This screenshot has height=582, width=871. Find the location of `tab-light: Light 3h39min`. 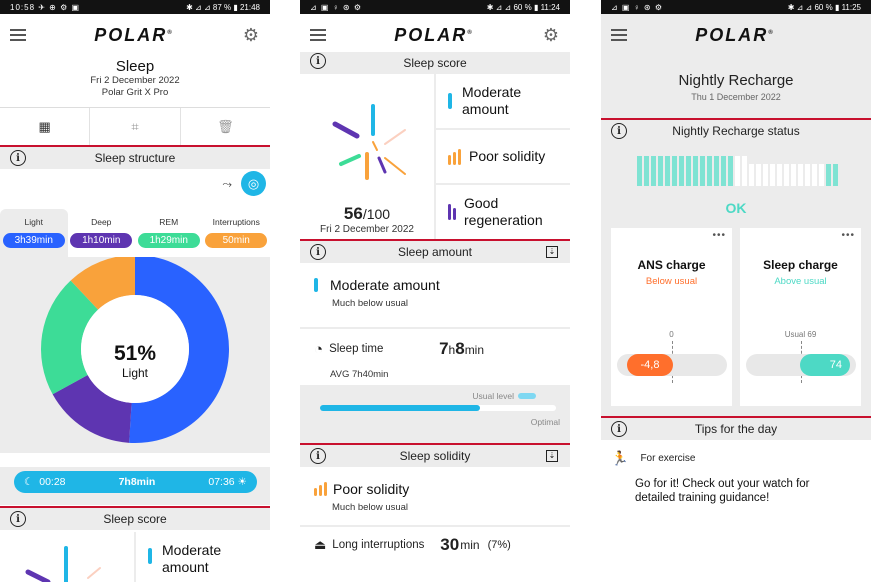

tab-light: Light 3h39min is located at coordinates (34, 233).